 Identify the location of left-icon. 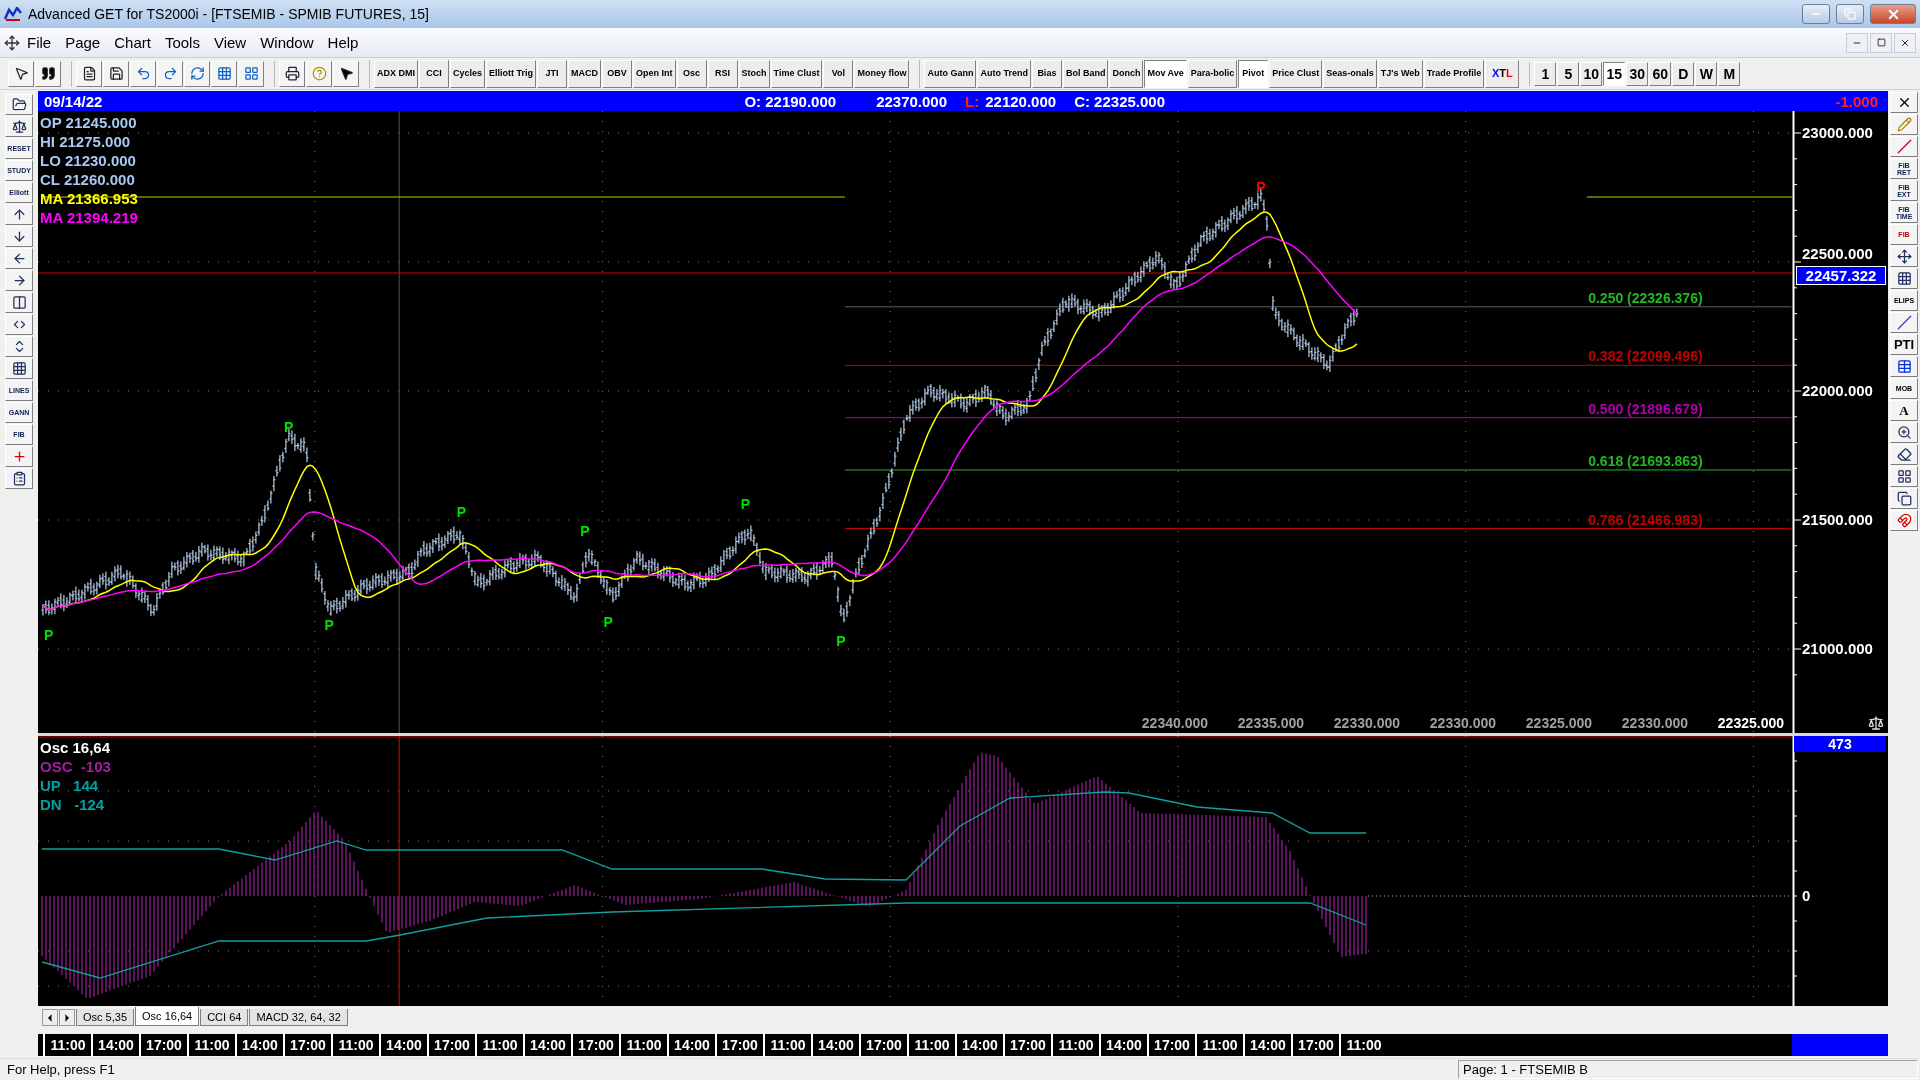
(19, 258).